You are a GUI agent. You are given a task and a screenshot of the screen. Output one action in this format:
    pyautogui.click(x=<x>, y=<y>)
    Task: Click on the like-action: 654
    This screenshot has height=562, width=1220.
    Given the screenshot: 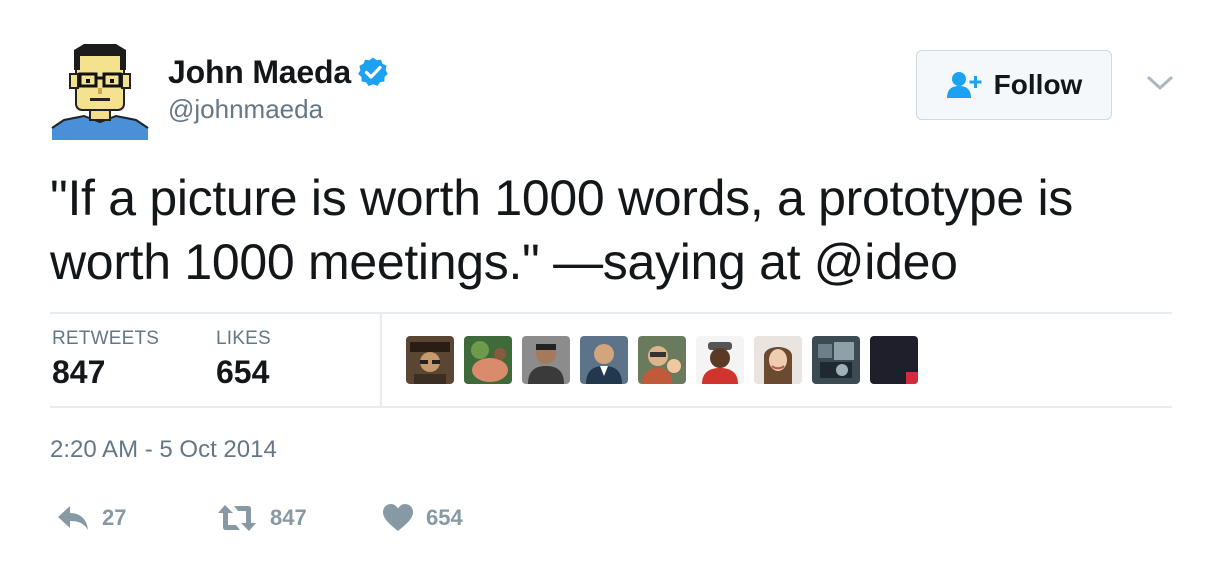 What is the action you would take?
    pyautogui.click(x=422, y=518)
    